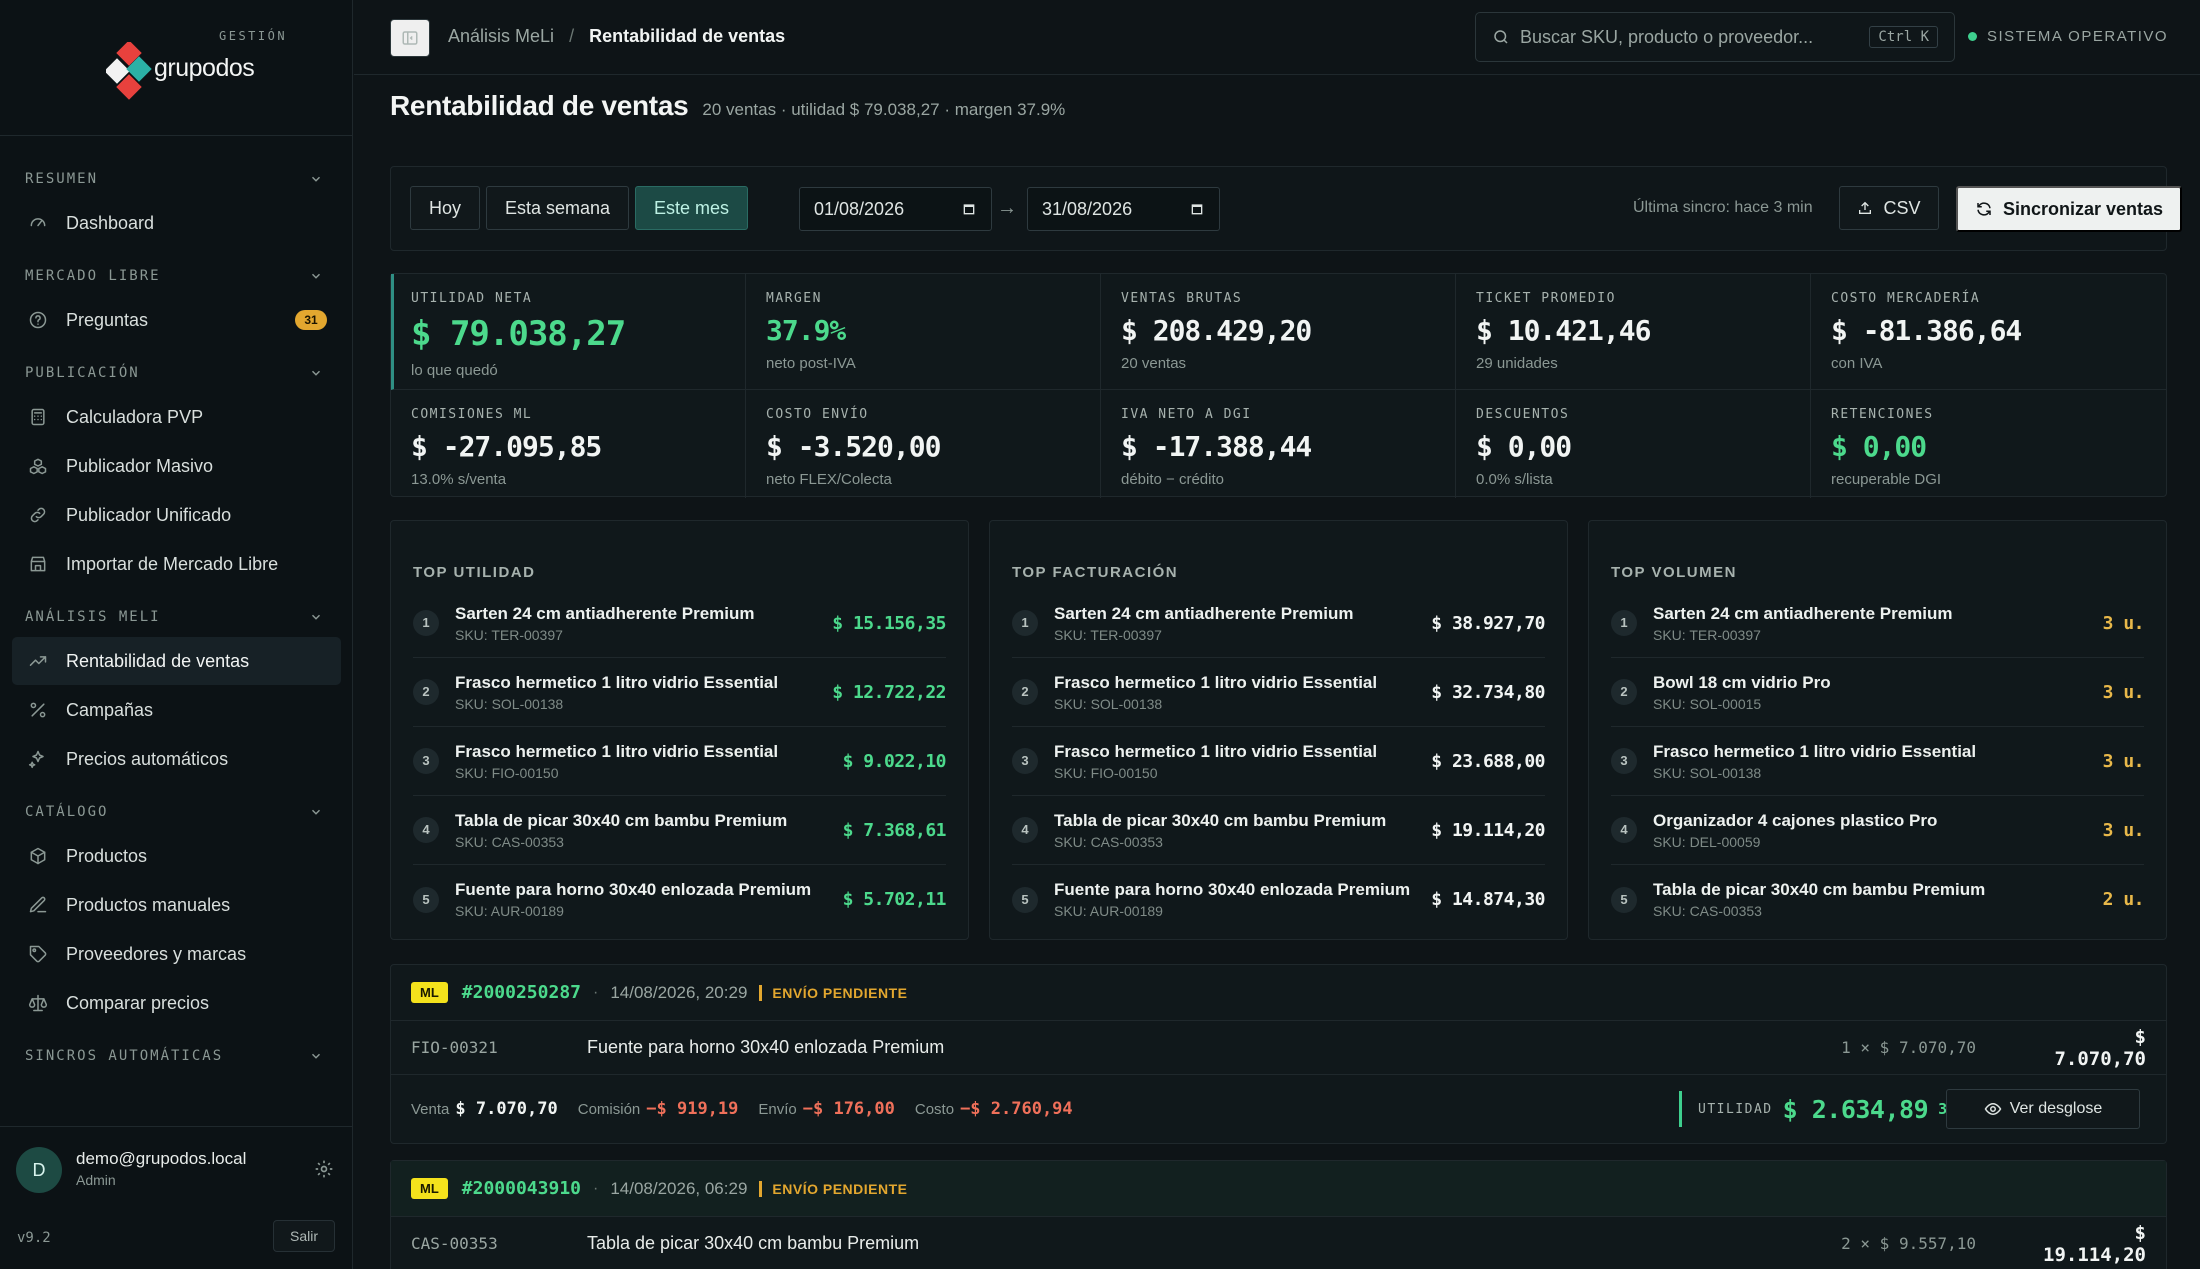  What do you see at coordinates (1624, 692) in the screenshot?
I see `rank-number: 2` at bounding box center [1624, 692].